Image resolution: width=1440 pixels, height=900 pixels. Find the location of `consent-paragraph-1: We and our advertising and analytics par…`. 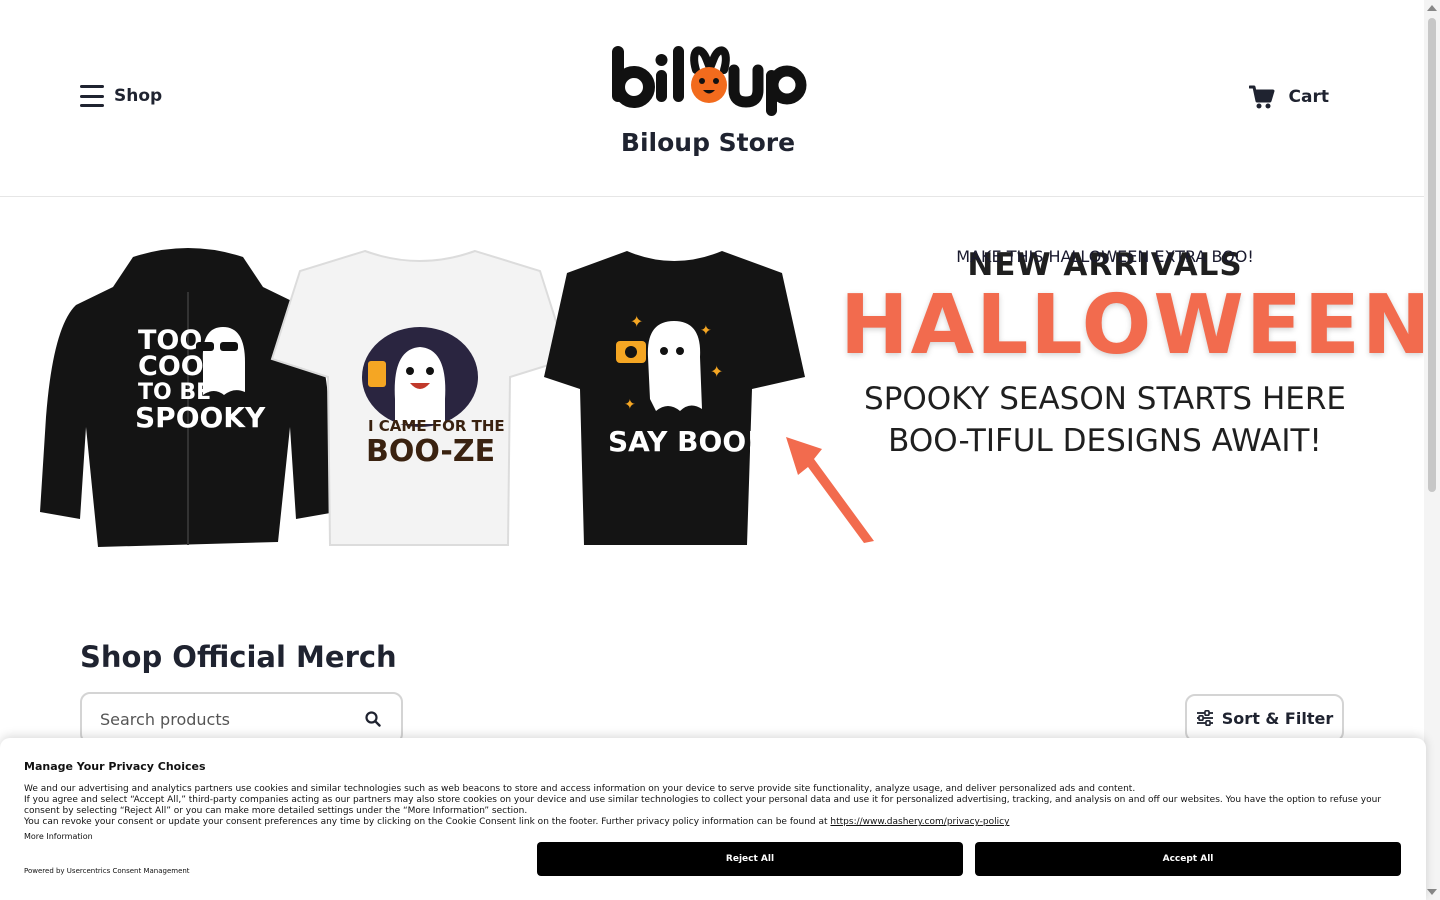

consent-paragraph-1: We and our advertising and analytics par… is located at coordinates (580, 789).